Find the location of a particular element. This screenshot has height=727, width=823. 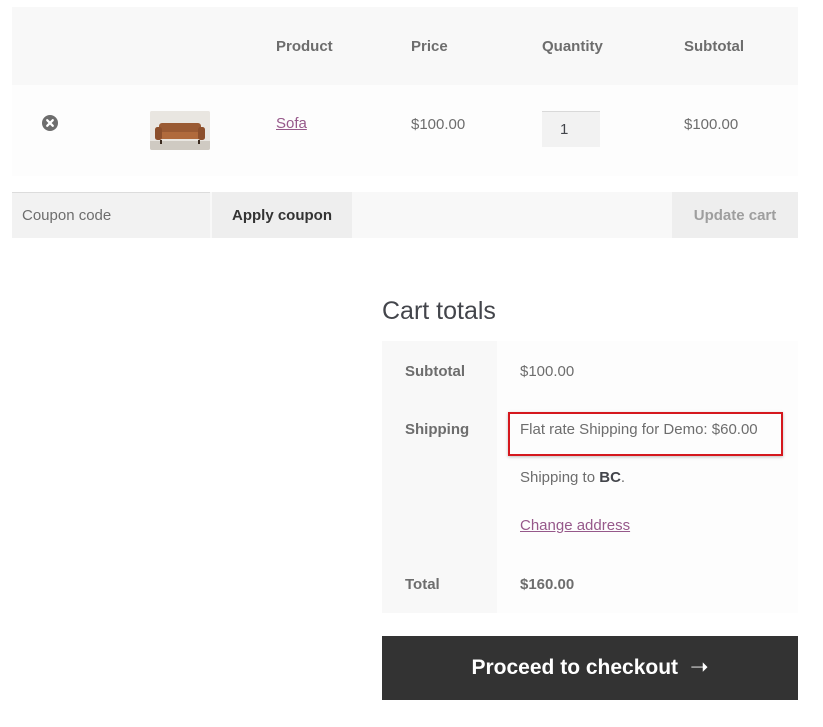

sofa-thumbnail is located at coordinates (180, 130).